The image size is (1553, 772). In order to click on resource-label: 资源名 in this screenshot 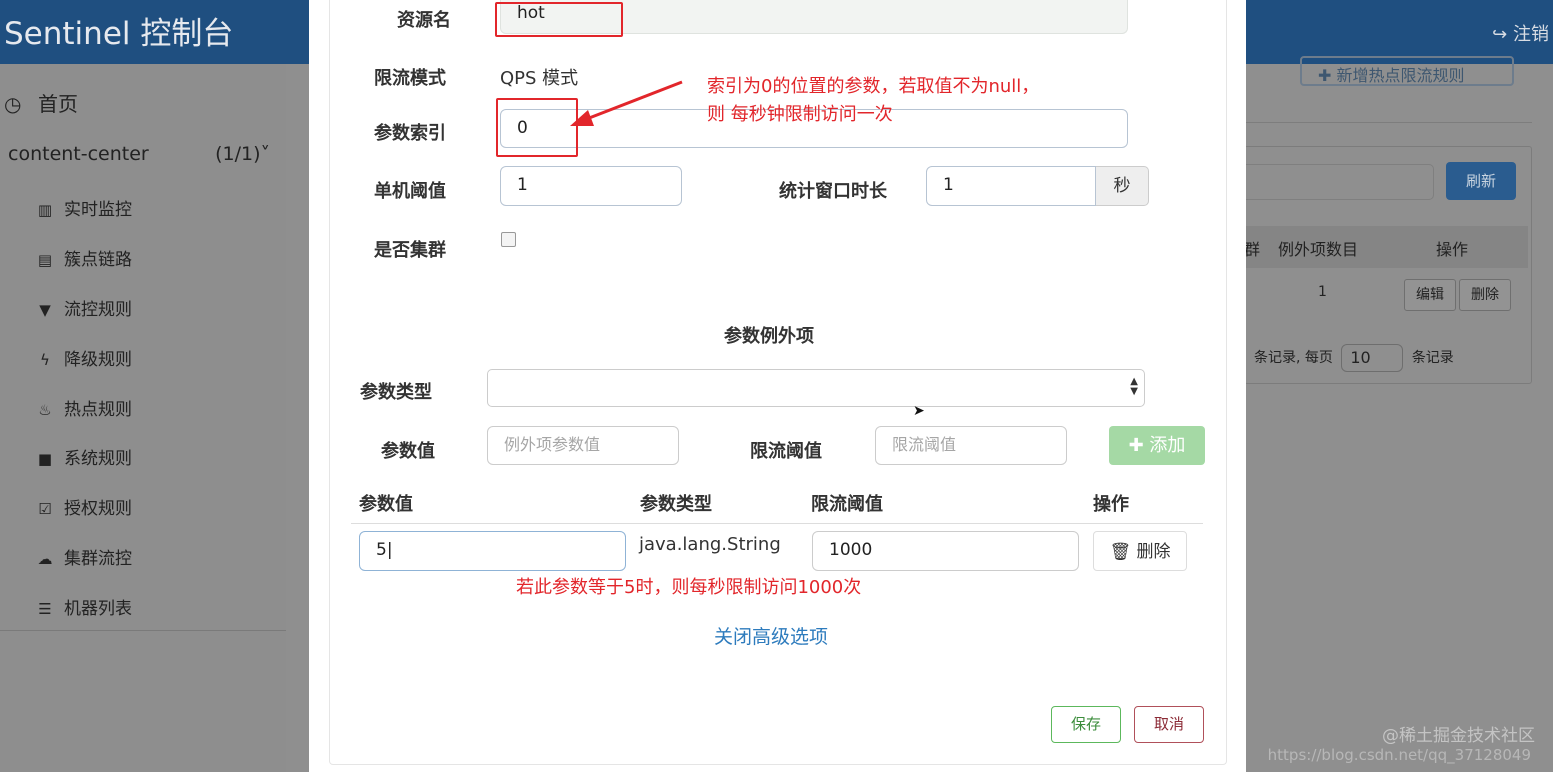, I will do `click(424, 20)`.